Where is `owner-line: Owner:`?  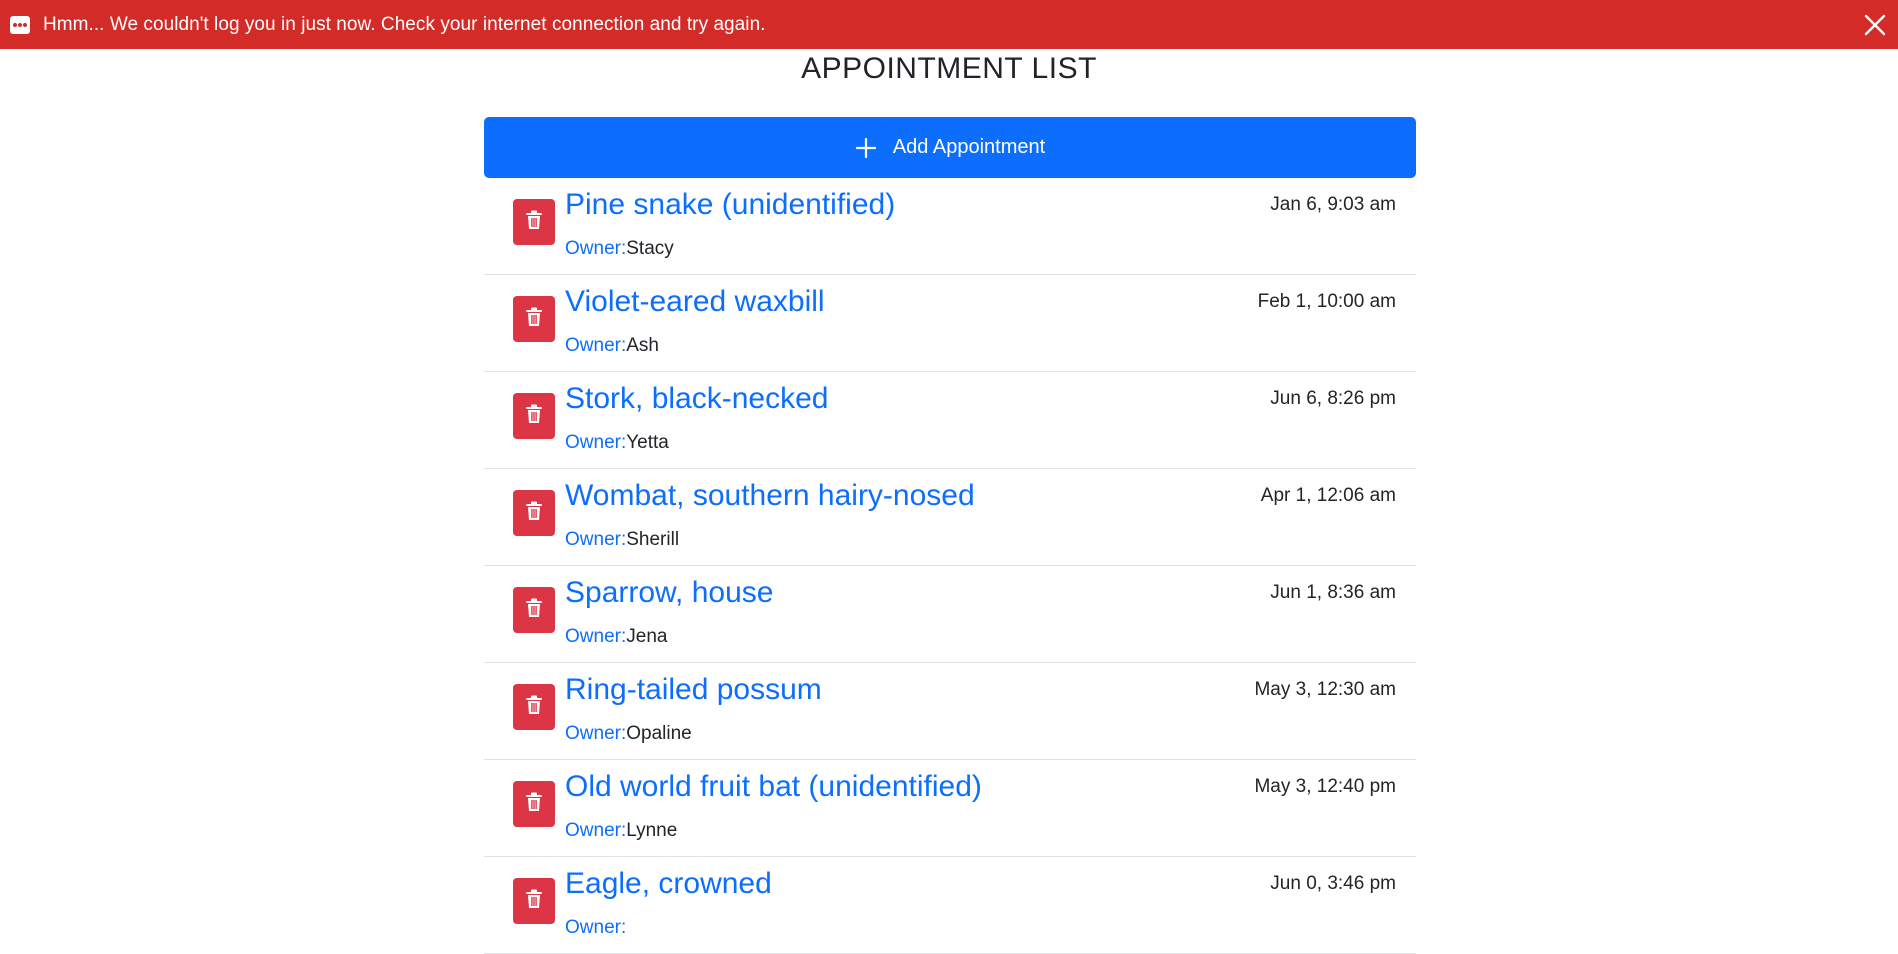 owner-line: Owner: is located at coordinates (595, 928).